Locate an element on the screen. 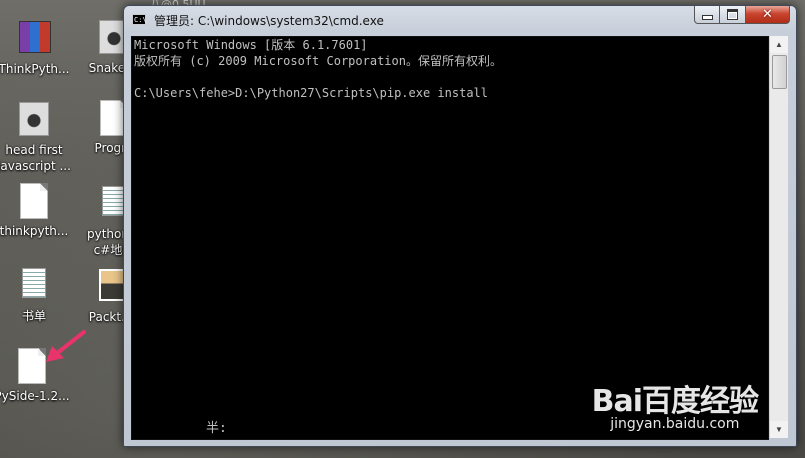 The image size is (805, 458). cmd-app-icon: C:\ is located at coordinates (139, 19).